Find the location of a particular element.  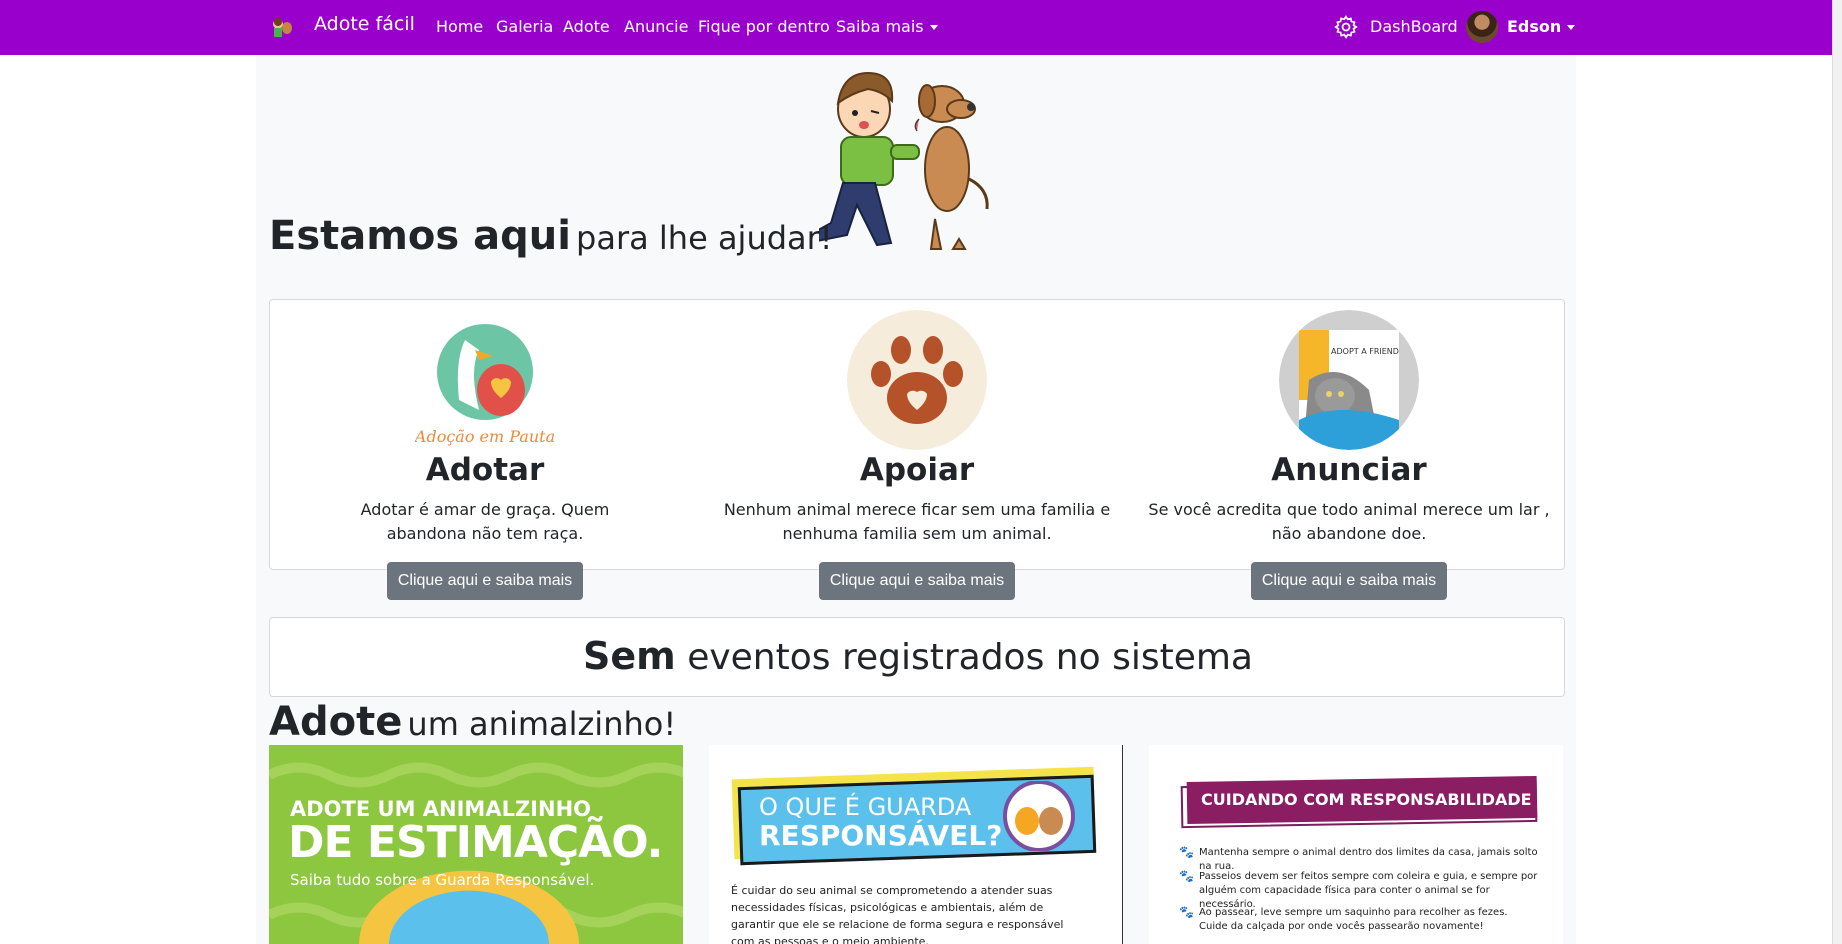

events-message-strong: Sem is located at coordinates (629, 656).